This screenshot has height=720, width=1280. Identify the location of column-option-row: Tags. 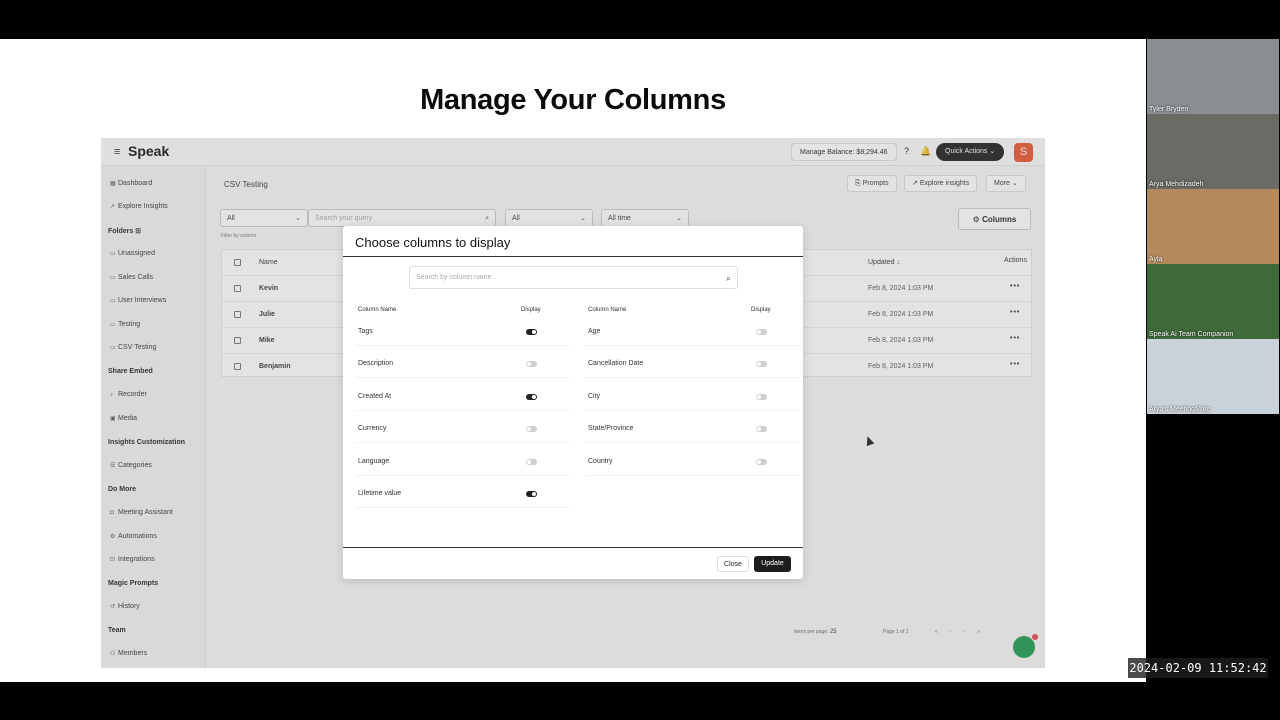
(462, 333).